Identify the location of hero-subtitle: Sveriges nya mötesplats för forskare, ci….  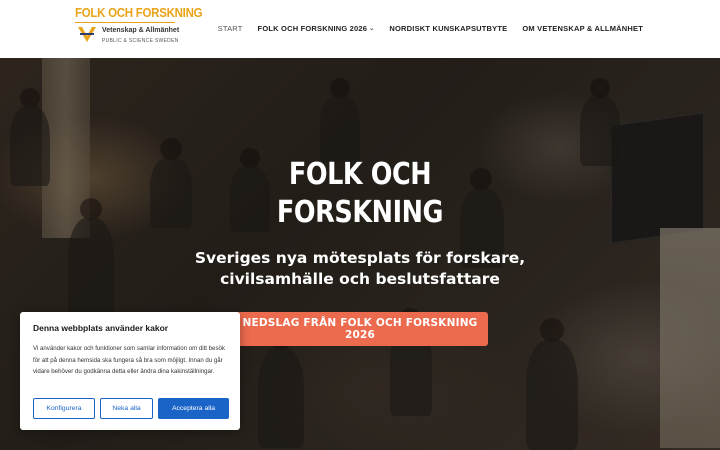
(360, 269).